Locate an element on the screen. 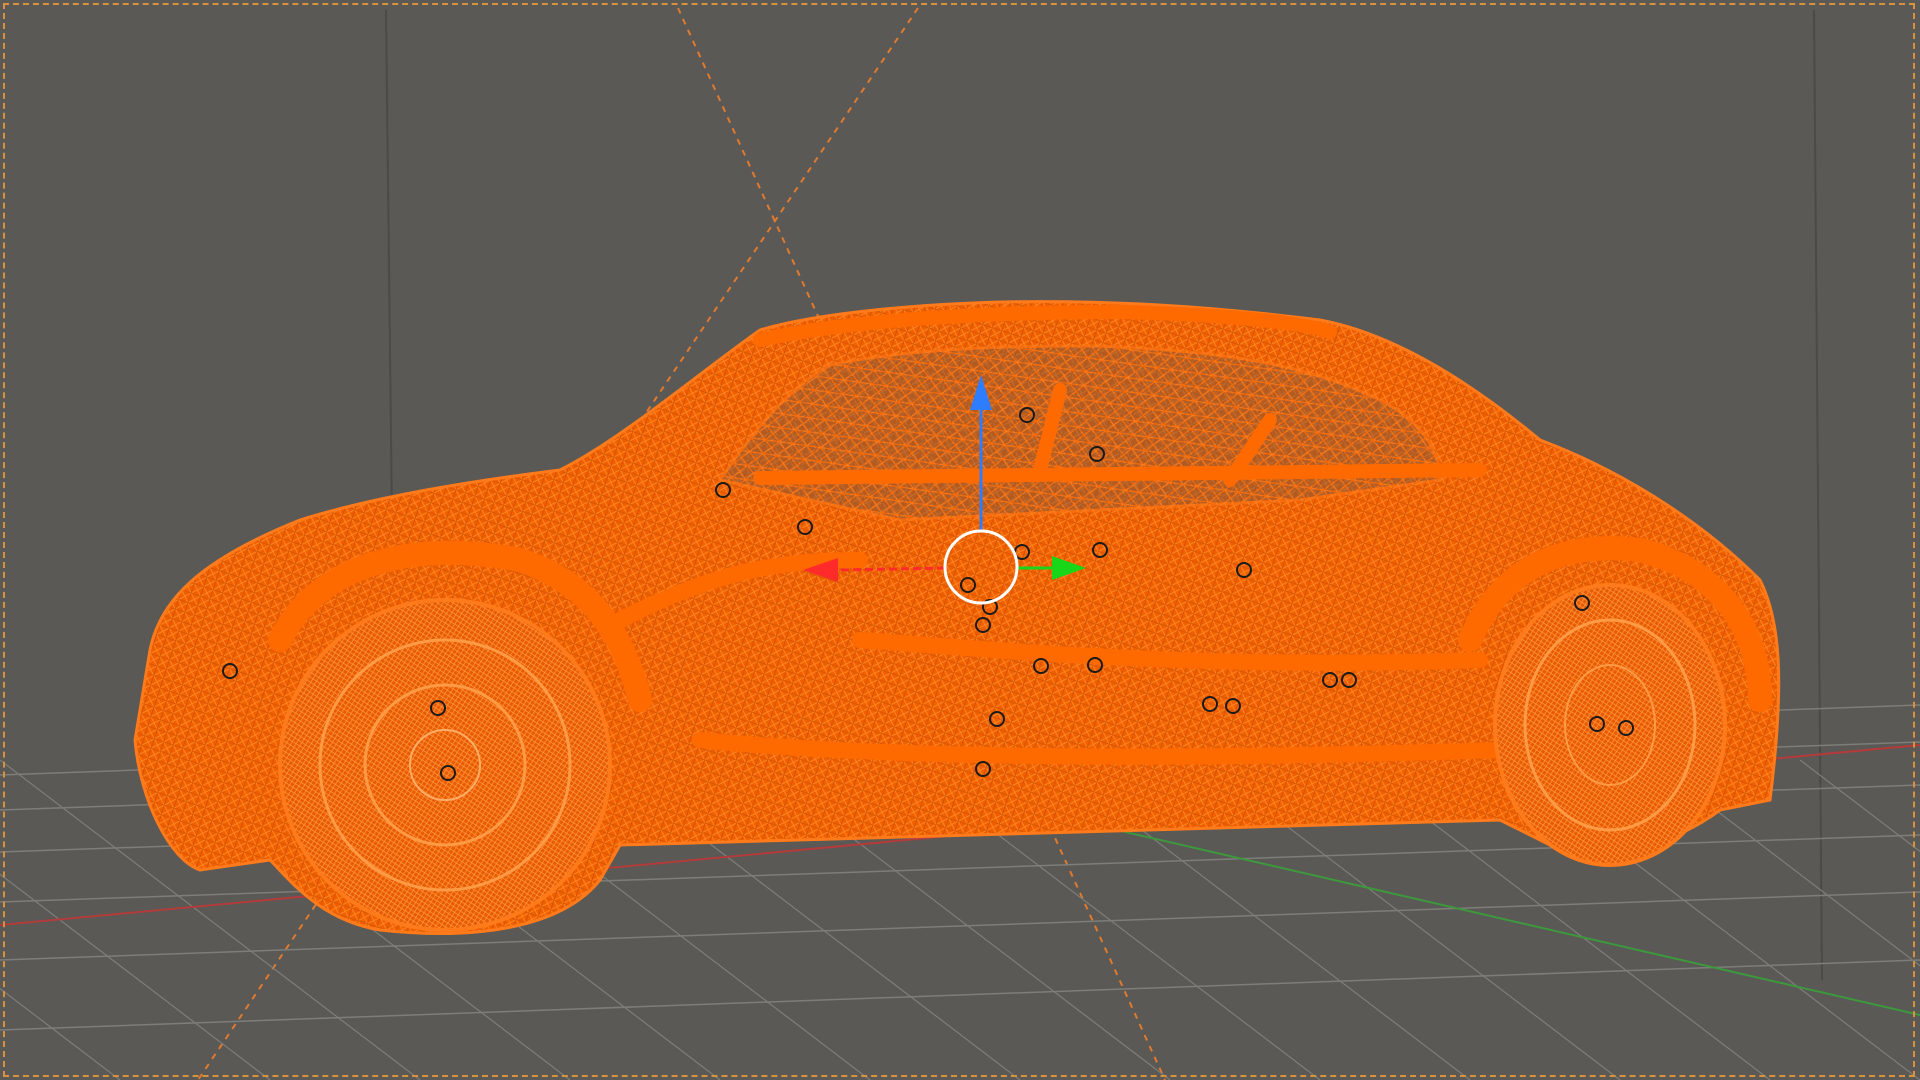 The height and width of the screenshot is (1080, 1920). gizmo-x-axis-line is located at coordinates (892, 569).